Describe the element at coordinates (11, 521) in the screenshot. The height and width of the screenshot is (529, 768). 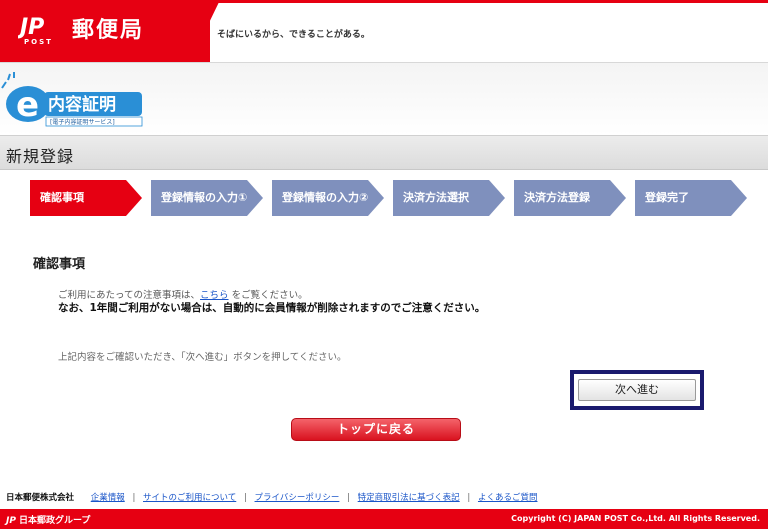
I see `jp-group-logo-mark: JP` at that location.